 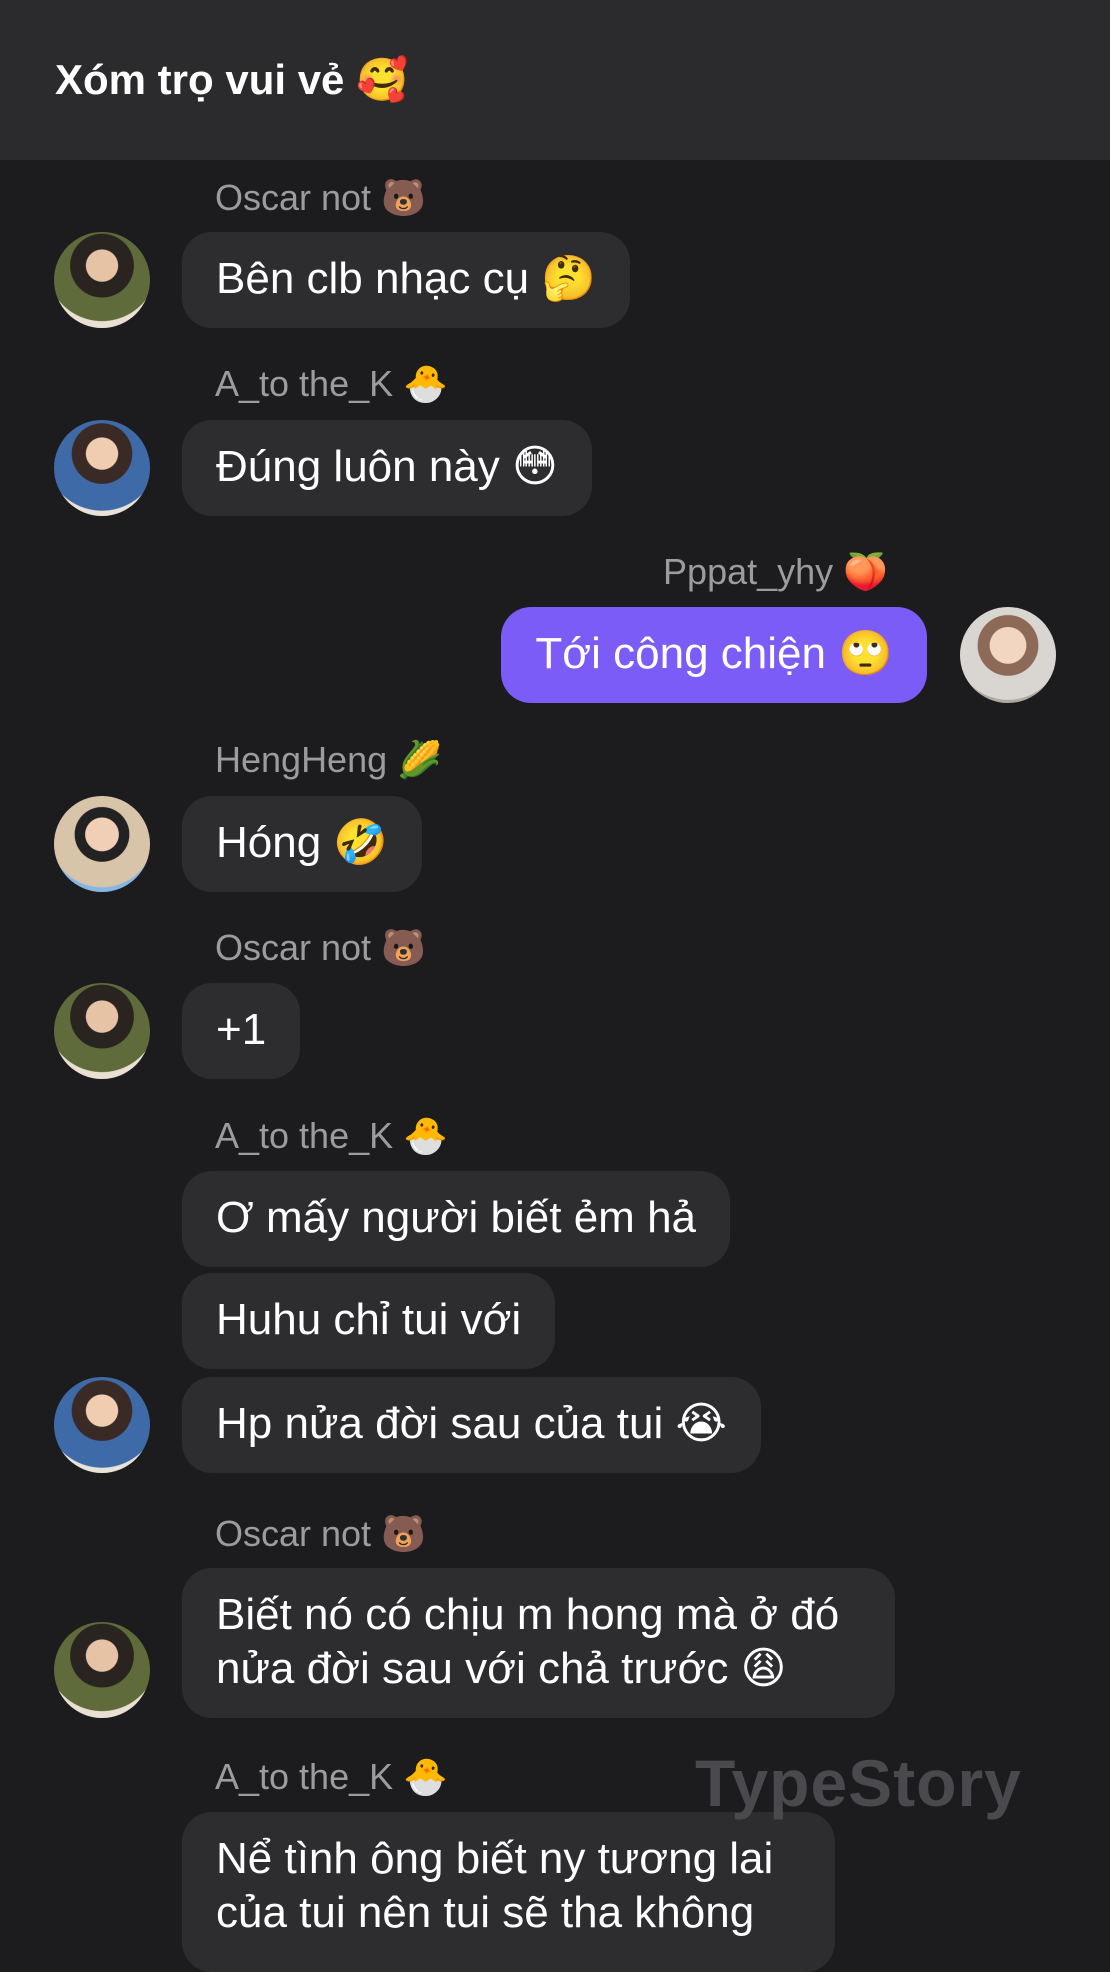 What do you see at coordinates (858, 1783) in the screenshot?
I see `watermark: TypeStory` at bounding box center [858, 1783].